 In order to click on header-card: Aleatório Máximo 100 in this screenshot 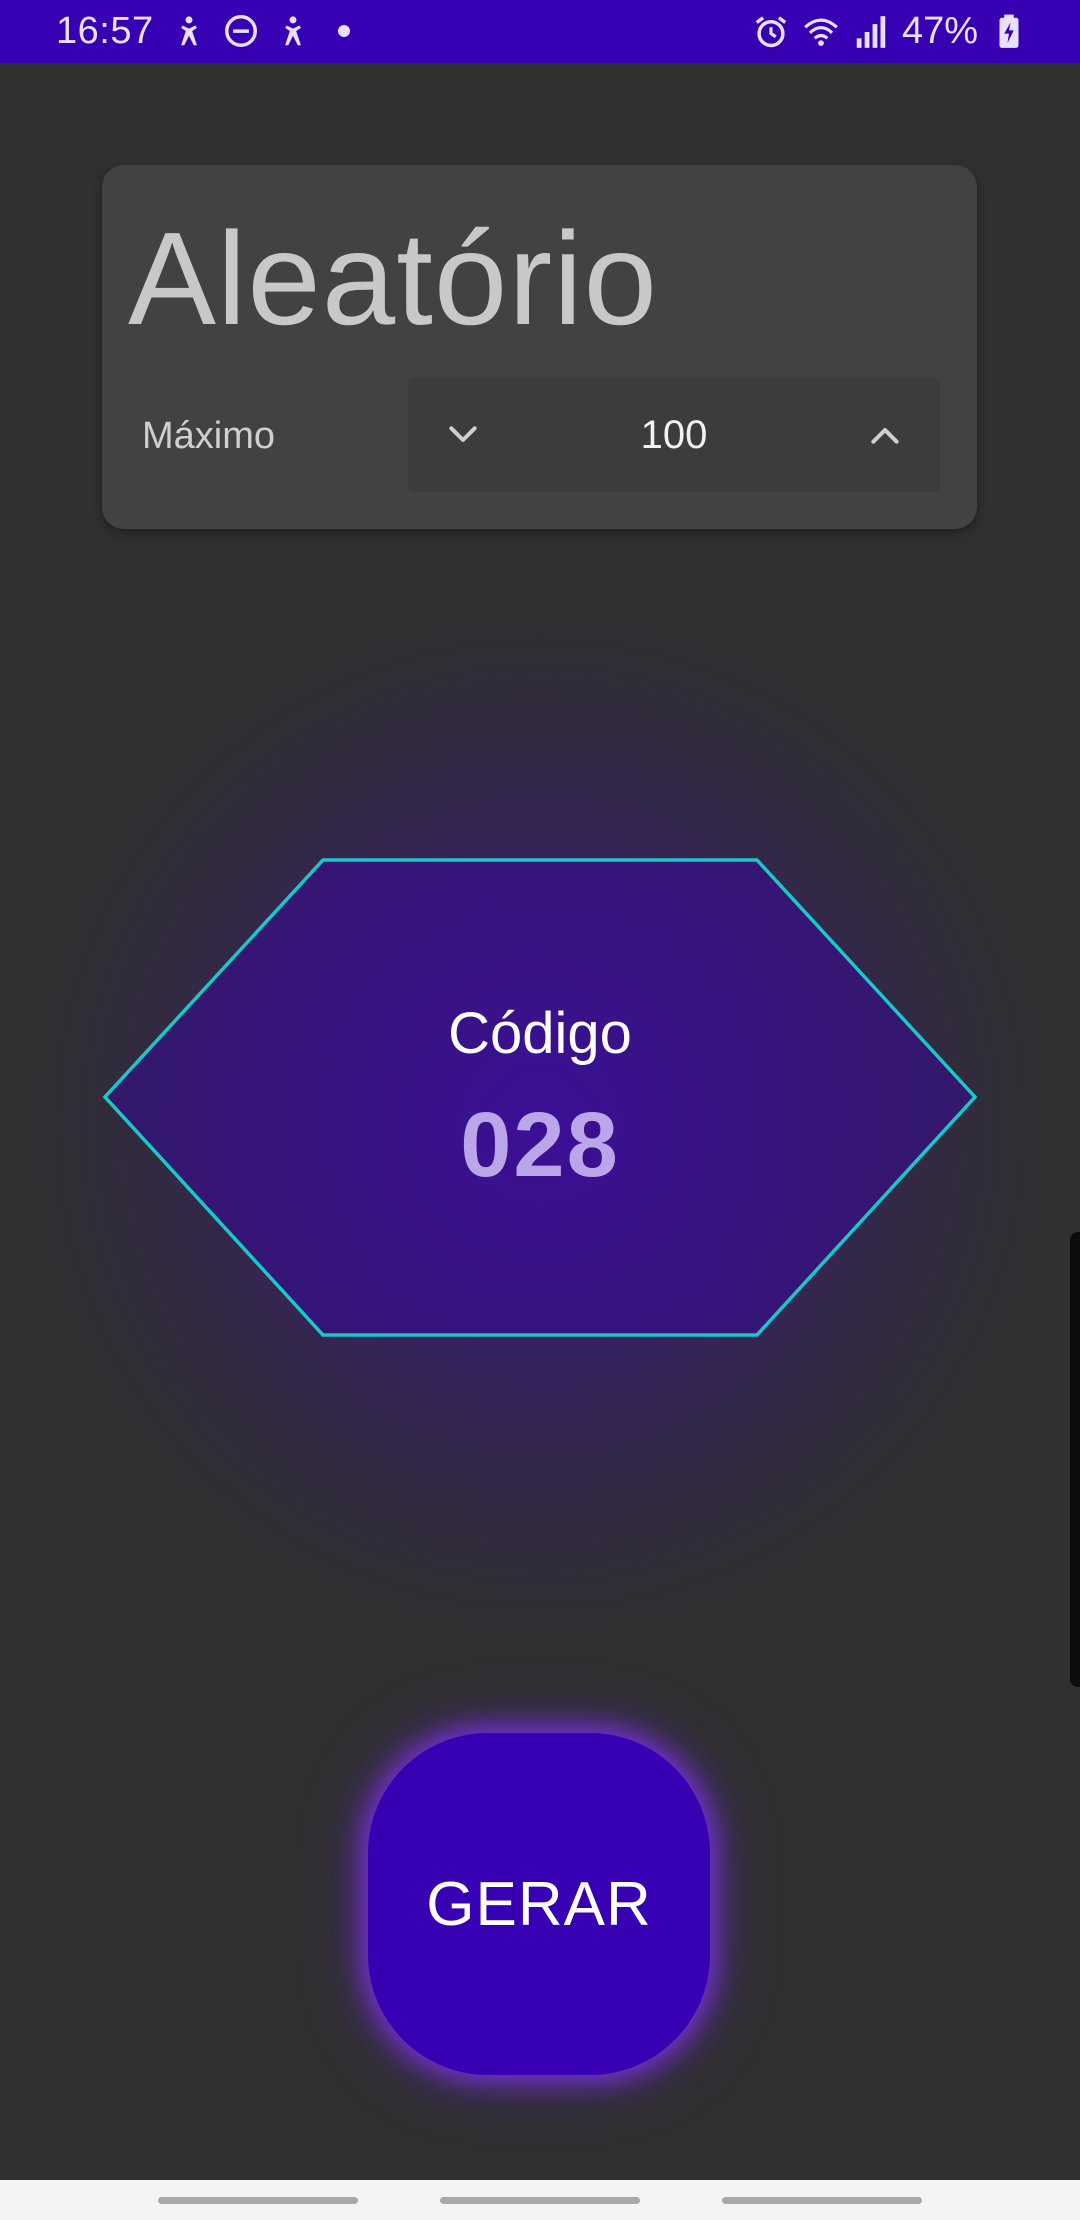, I will do `click(539, 347)`.